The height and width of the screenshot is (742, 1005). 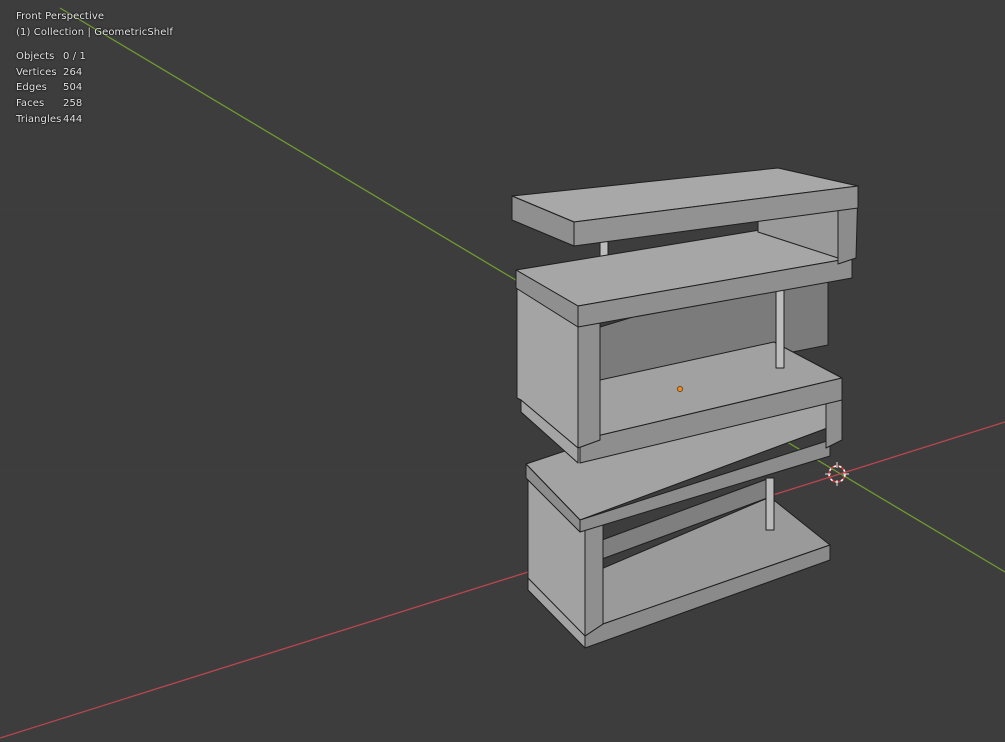 What do you see at coordinates (94, 104) in the screenshot?
I see `stat-row-faces: Faces 258` at bounding box center [94, 104].